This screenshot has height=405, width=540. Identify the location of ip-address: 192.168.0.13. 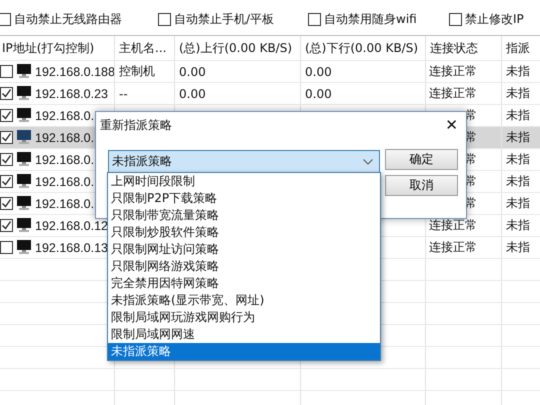
(71, 247).